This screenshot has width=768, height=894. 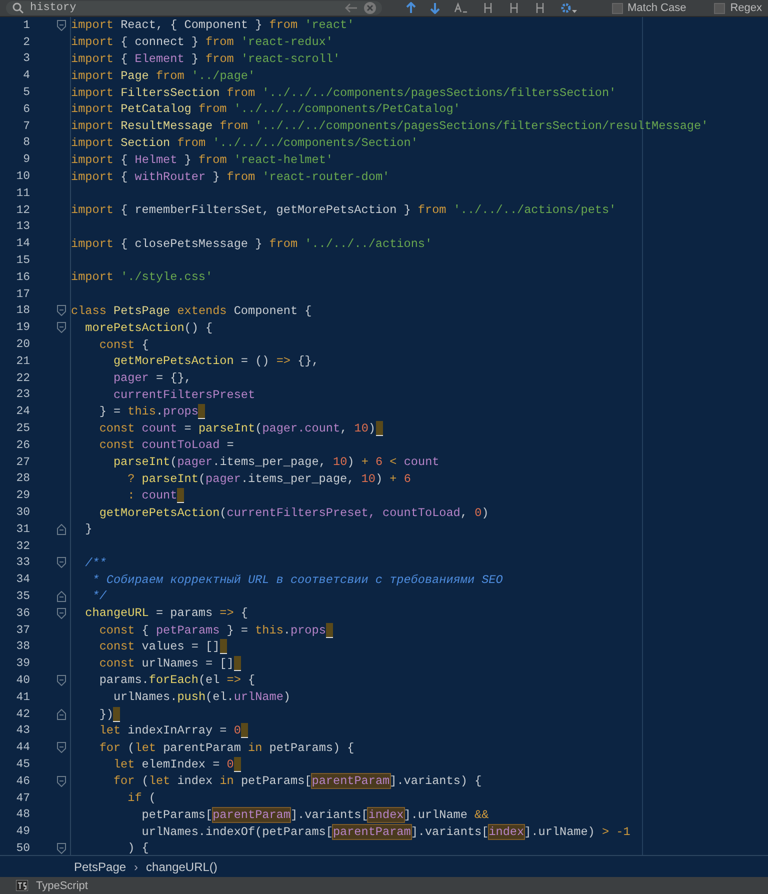 I want to click on line-number: 43, so click(x=23, y=731).